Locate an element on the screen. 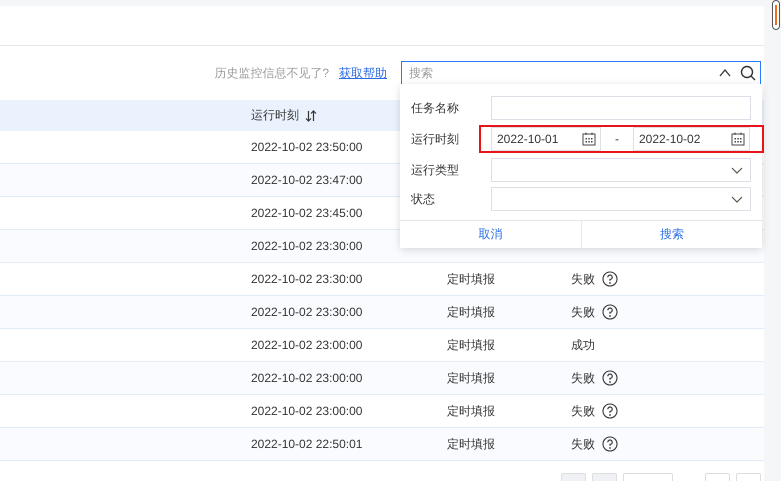 The width and height of the screenshot is (781, 481). sort-icon is located at coordinates (311, 116).